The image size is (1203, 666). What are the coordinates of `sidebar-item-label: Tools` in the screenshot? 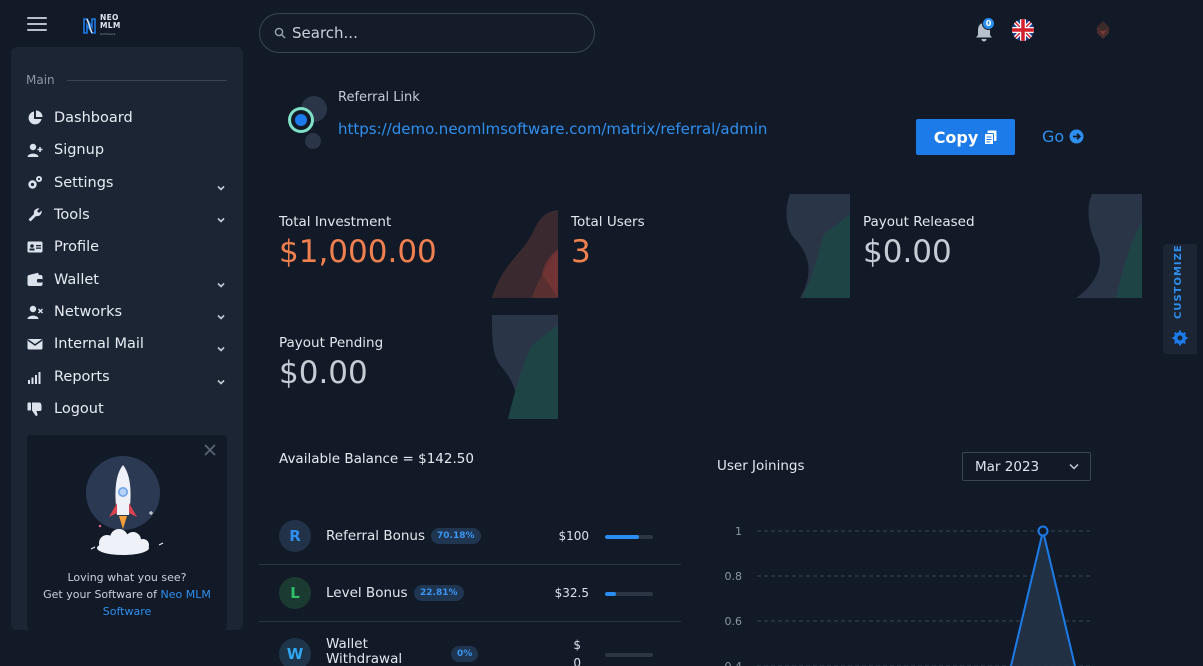 It's located at (72, 215).